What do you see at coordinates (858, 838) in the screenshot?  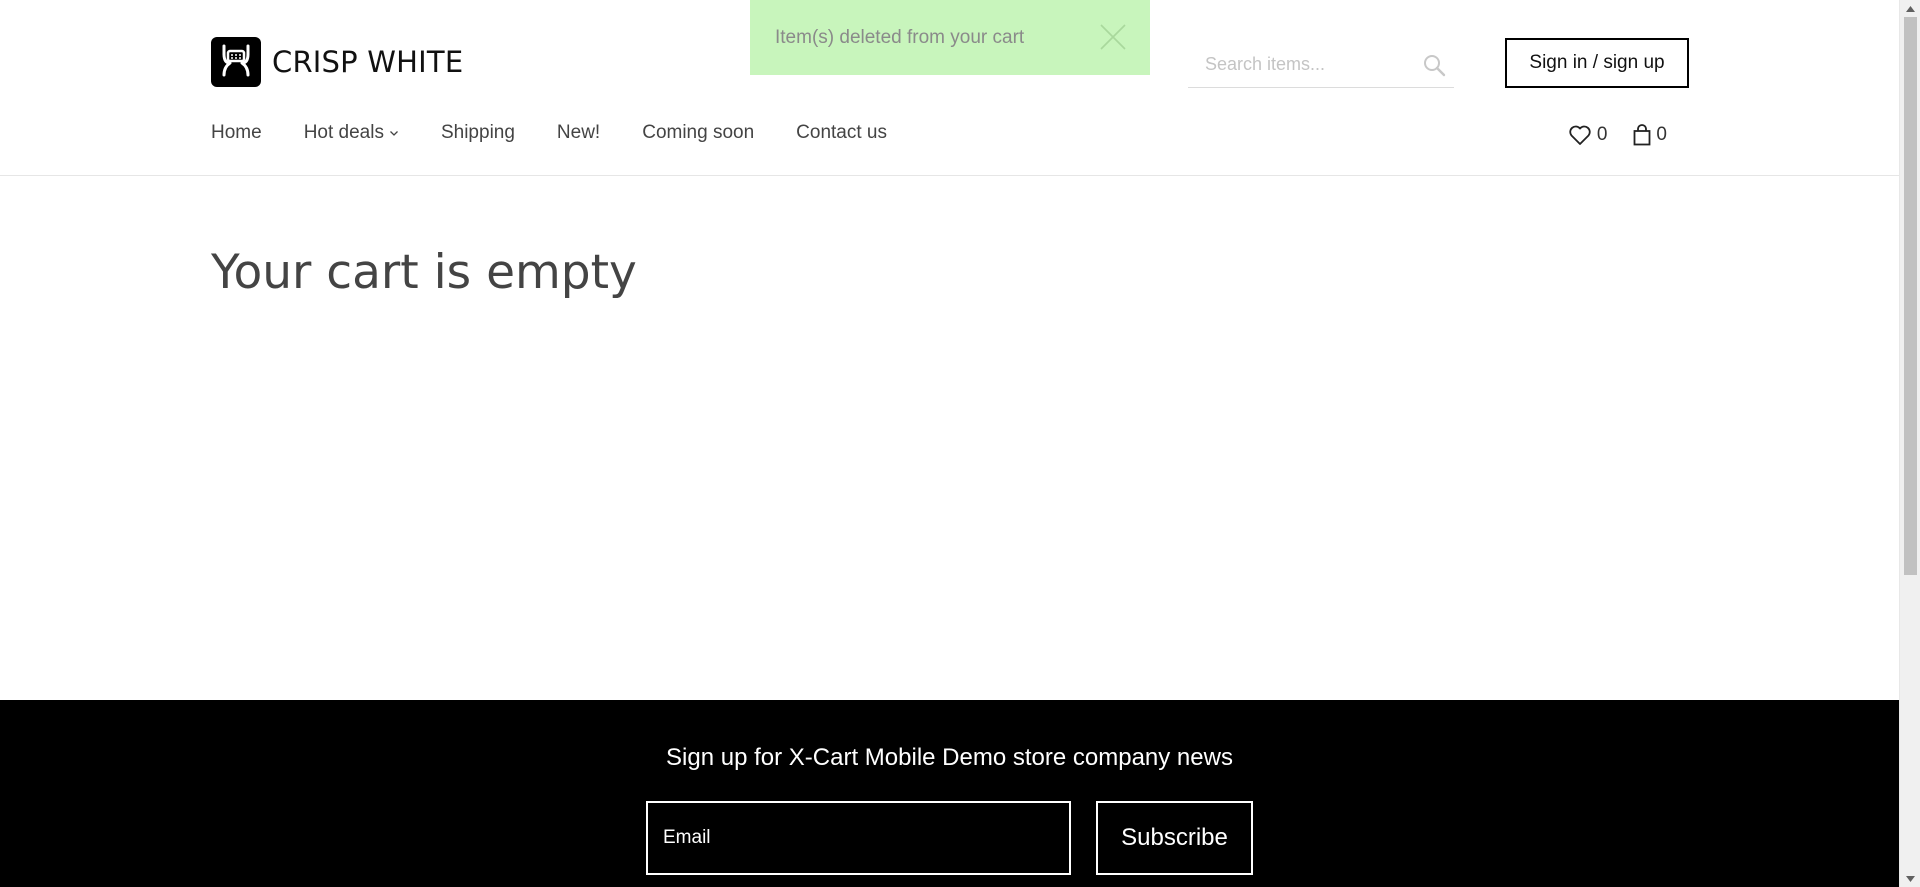 I see `email-field` at bounding box center [858, 838].